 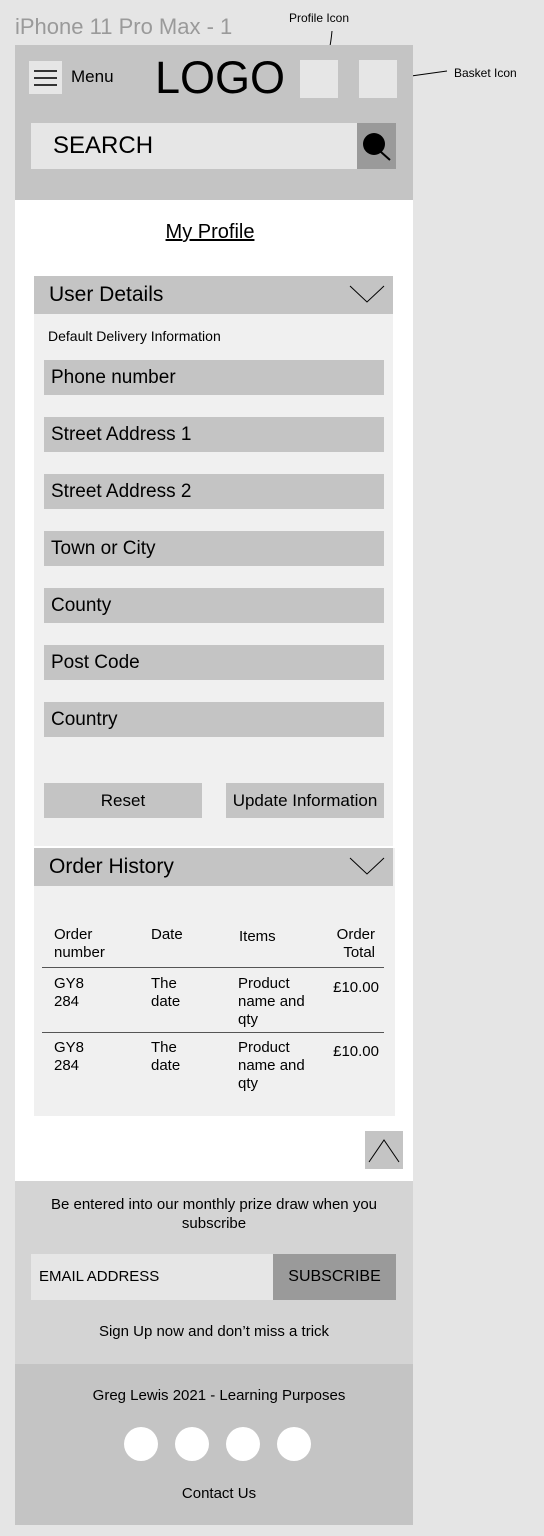 I want to click on subscribe-button: SUBSCRIBE, so click(x=334, y=1277).